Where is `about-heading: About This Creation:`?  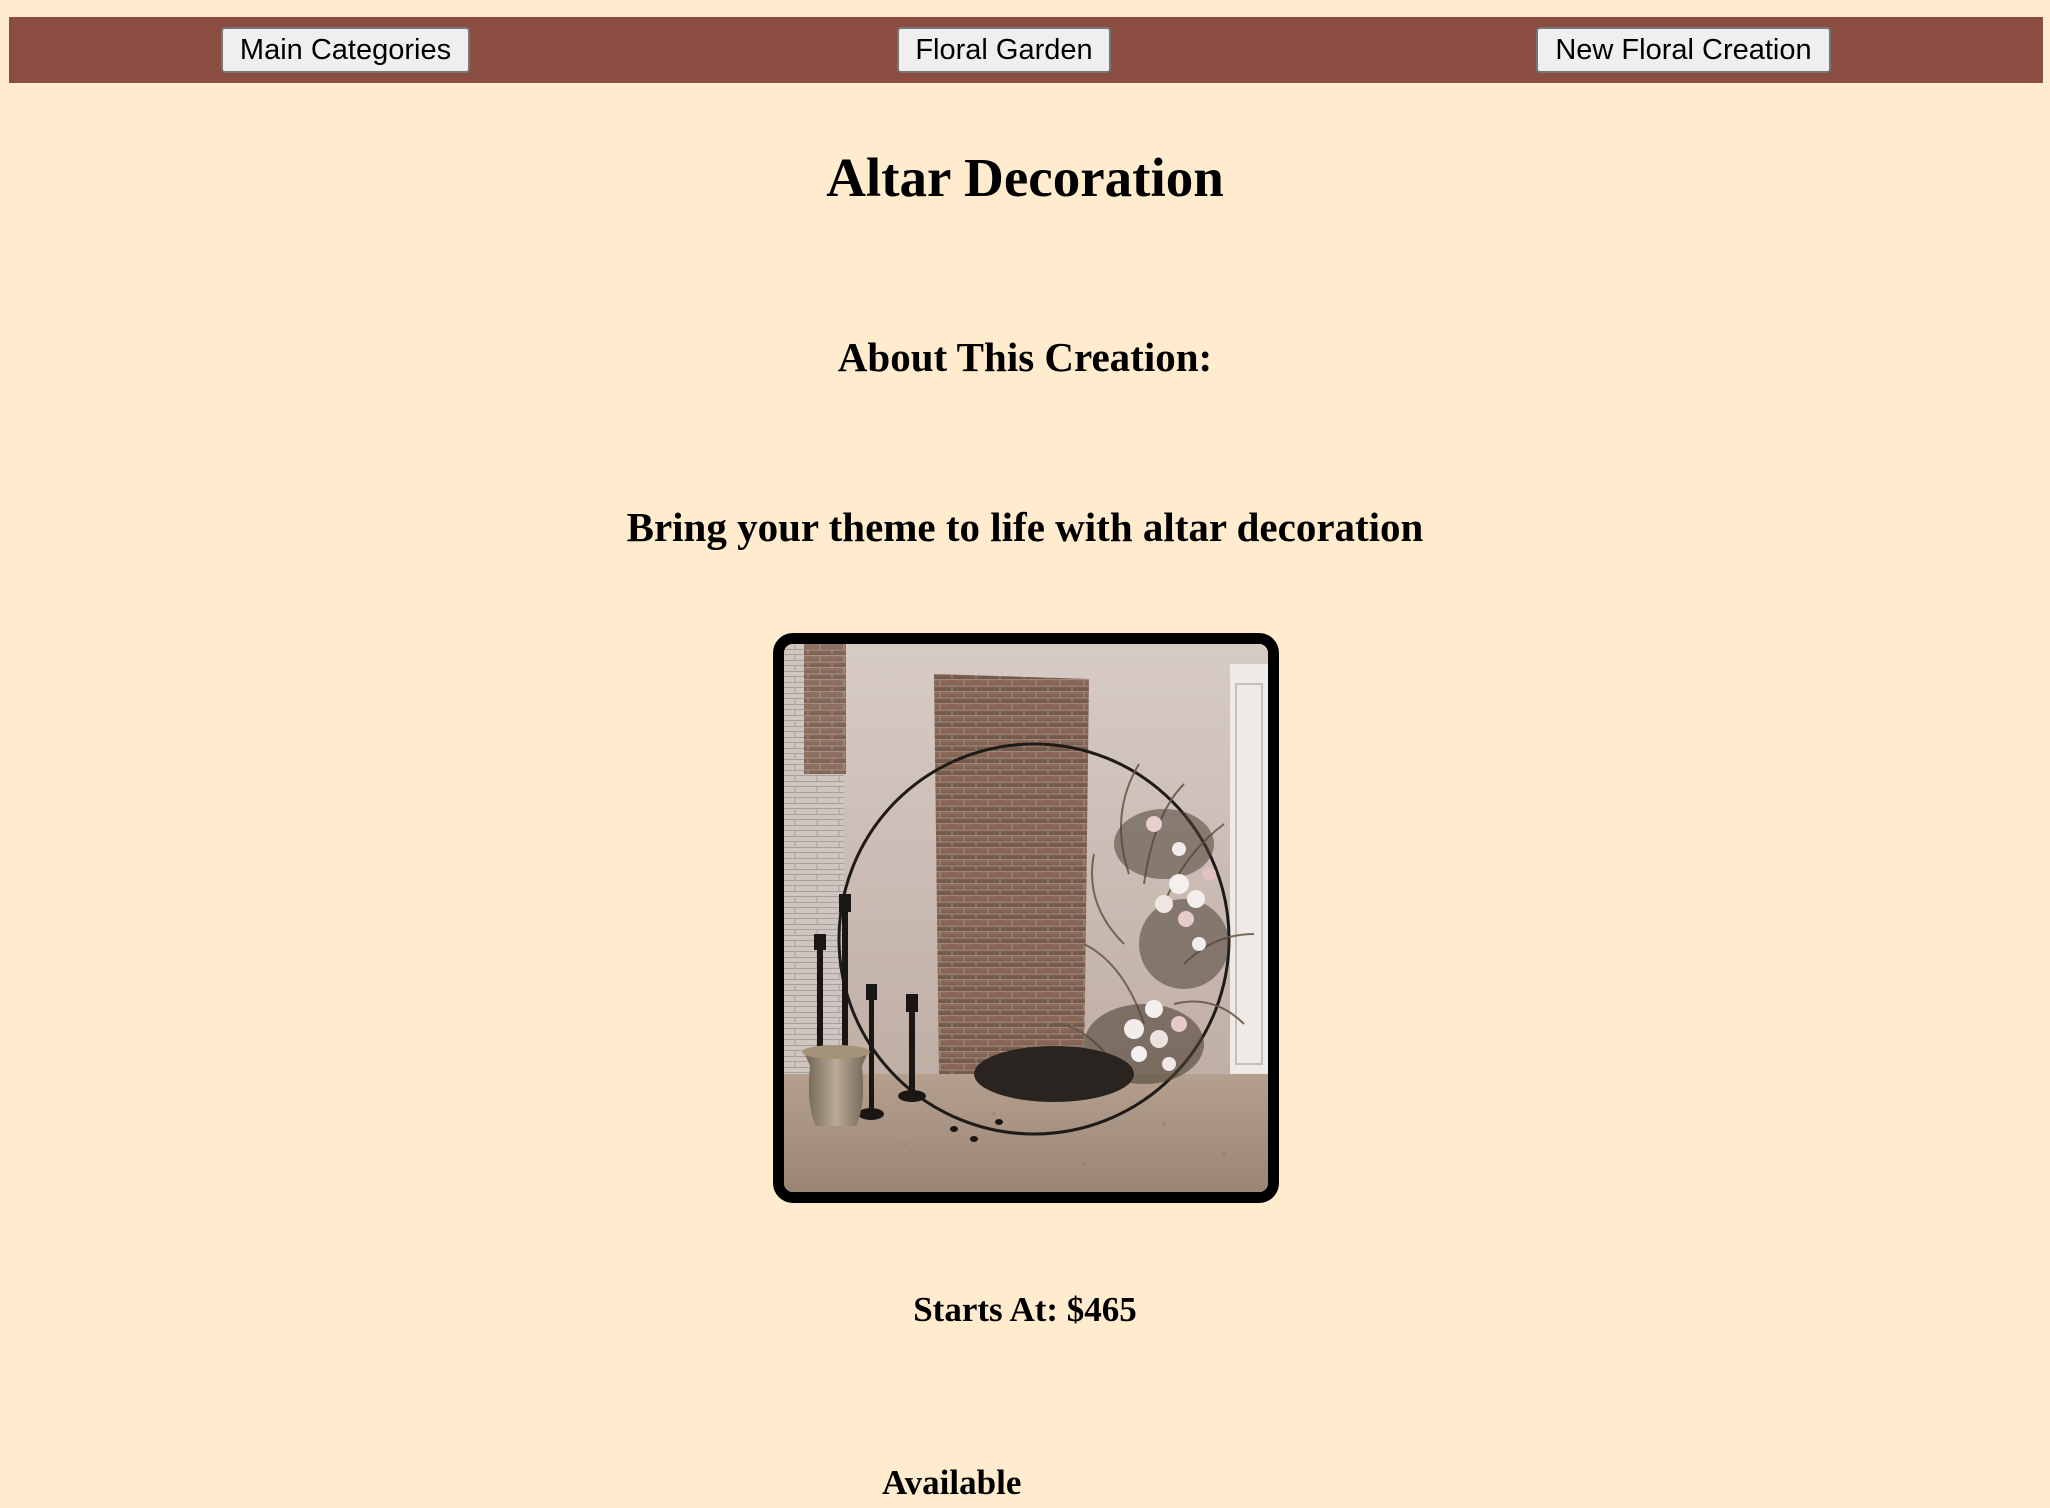
about-heading: About This Creation: is located at coordinates (1025, 357).